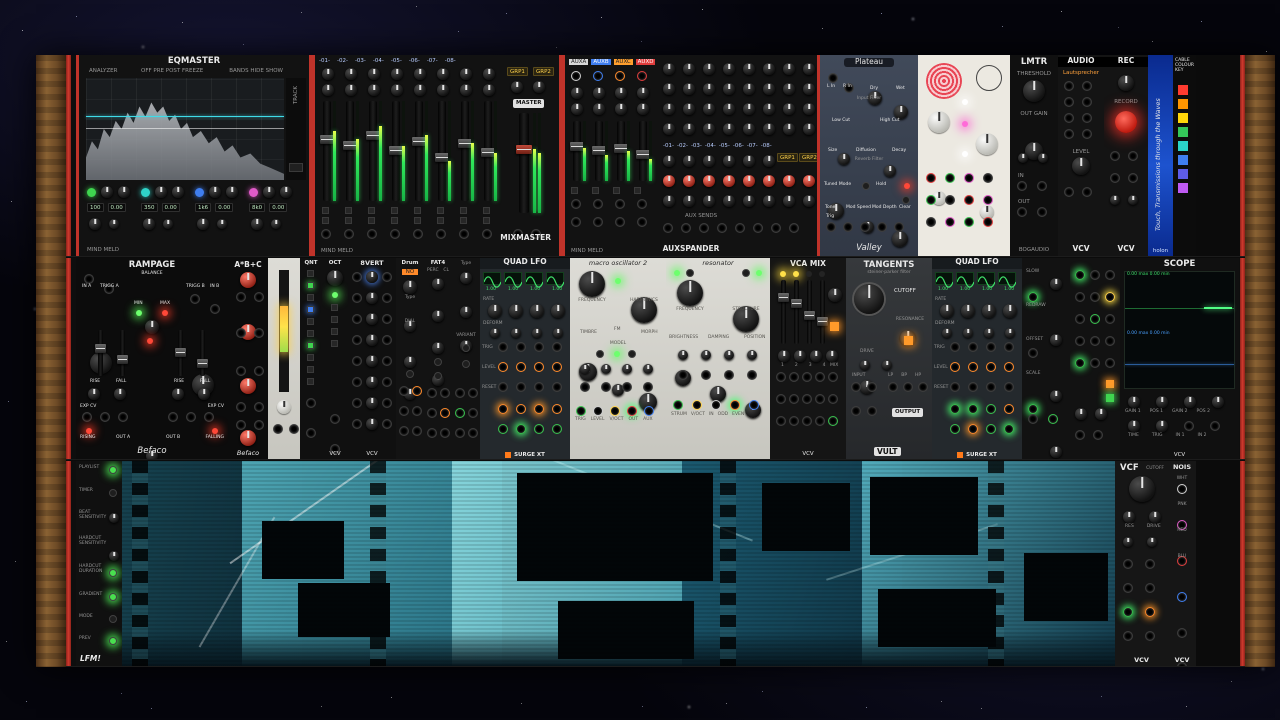 Image resolution: width=1280 pixels, height=720 pixels. I want to click on out2-port, so click(259, 407).